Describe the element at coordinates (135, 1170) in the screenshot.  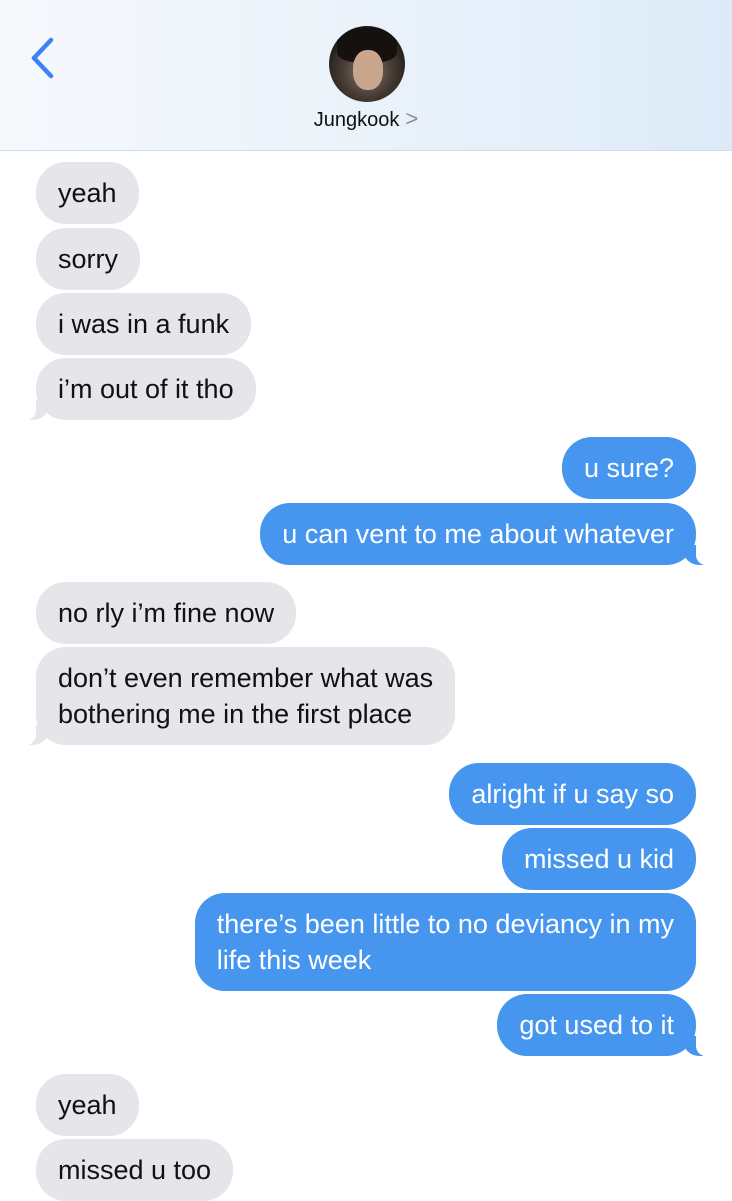
I see `message-bubble-incoming: missed u too` at that location.